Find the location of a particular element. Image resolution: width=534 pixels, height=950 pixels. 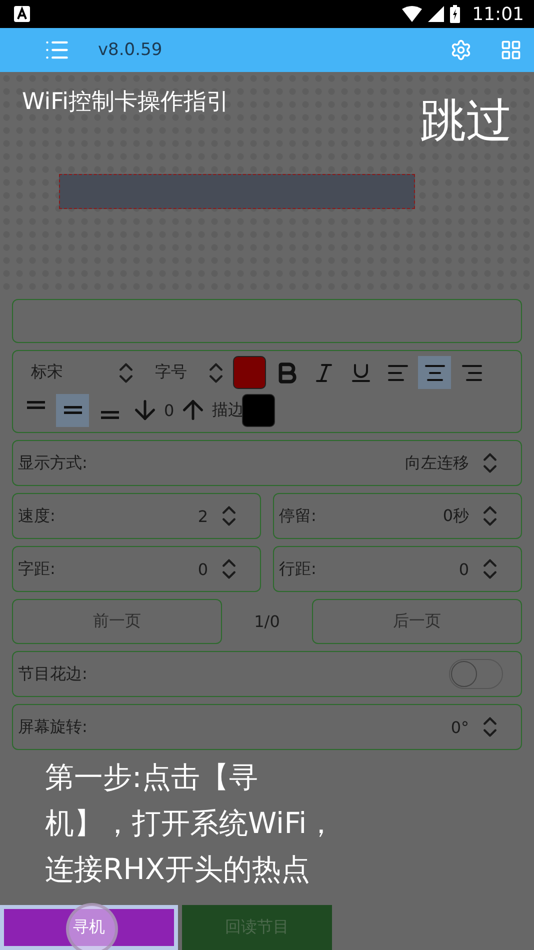

setting-row: 停留: 0秒 is located at coordinates (397, 516).